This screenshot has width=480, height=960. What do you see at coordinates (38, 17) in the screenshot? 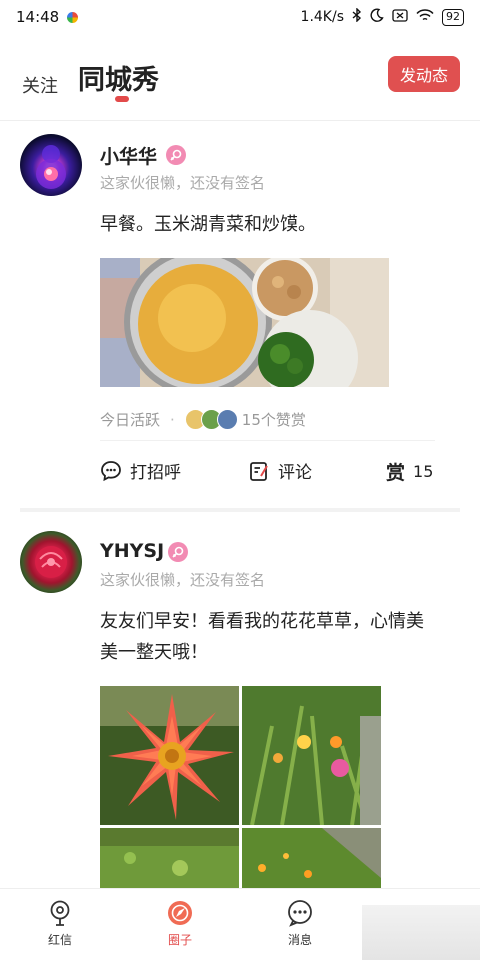
I see `status-time: 14:48` at bounding box center [38, 17].